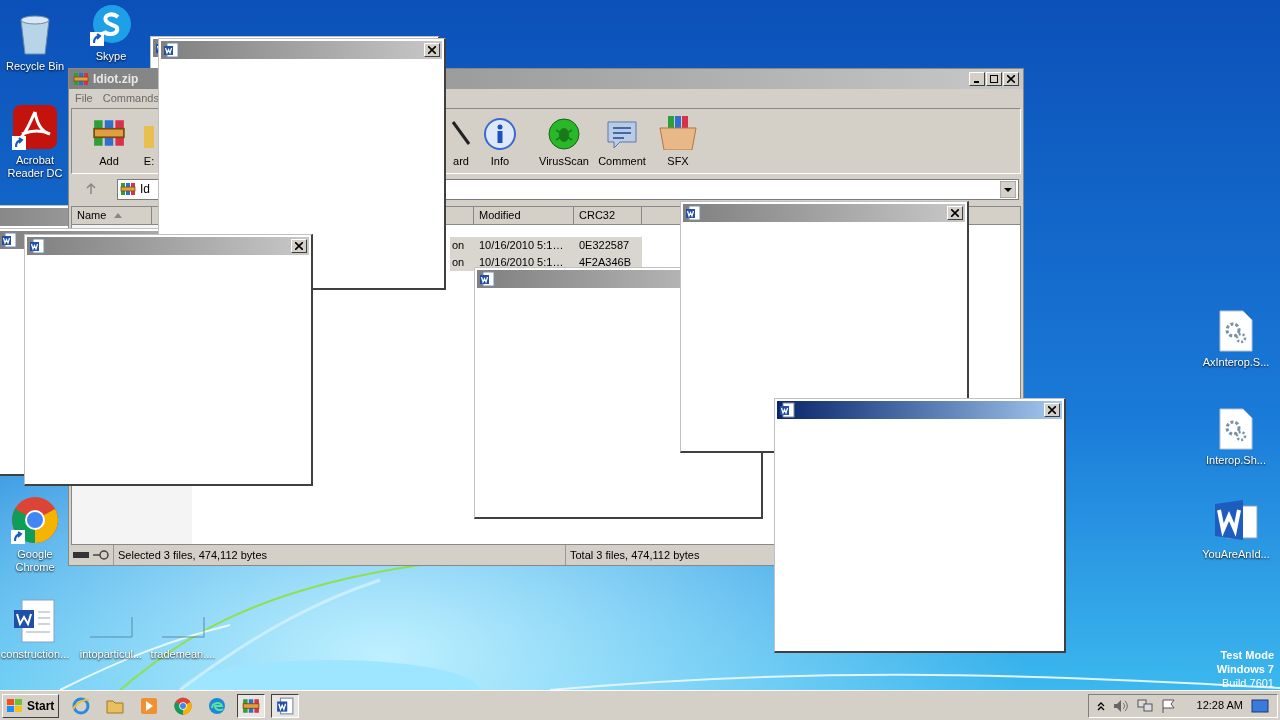 Image resolution: width=1280 pixels, height=720 pixels. I want to click on drive-icon, so click(81, 555).